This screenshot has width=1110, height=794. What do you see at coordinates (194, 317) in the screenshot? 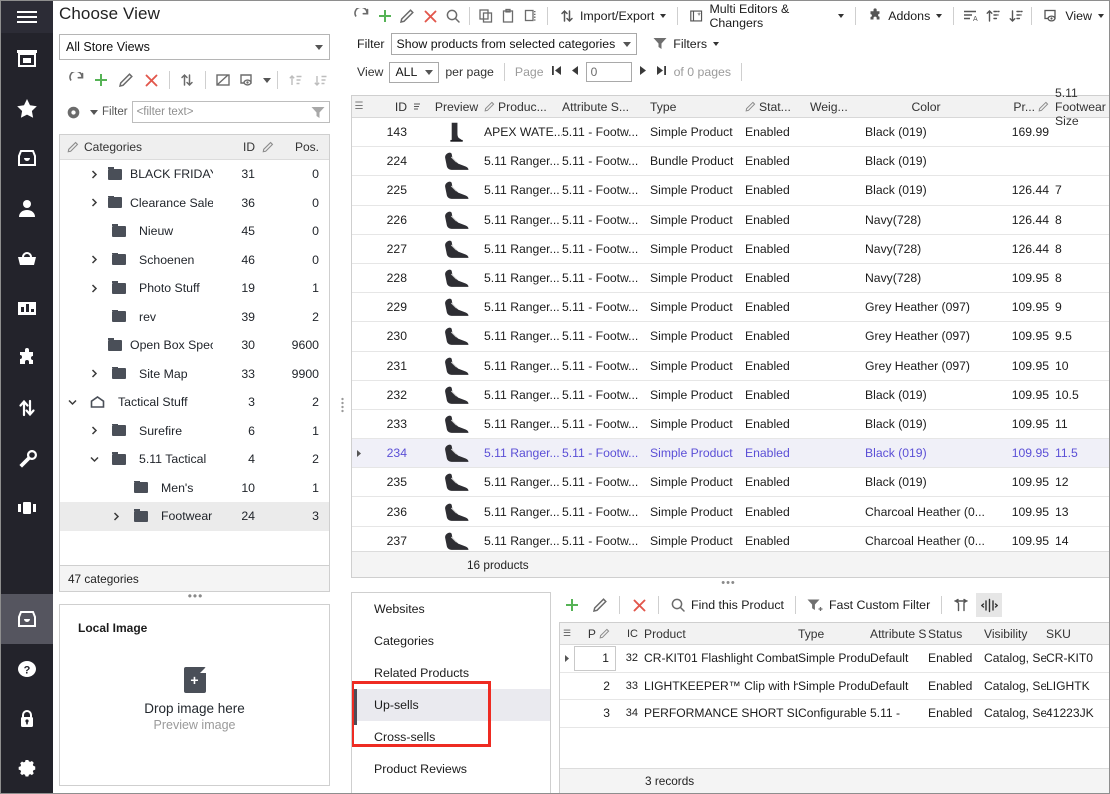
I see `tree-row: rev 39 2` at bounding box center [194, 317].